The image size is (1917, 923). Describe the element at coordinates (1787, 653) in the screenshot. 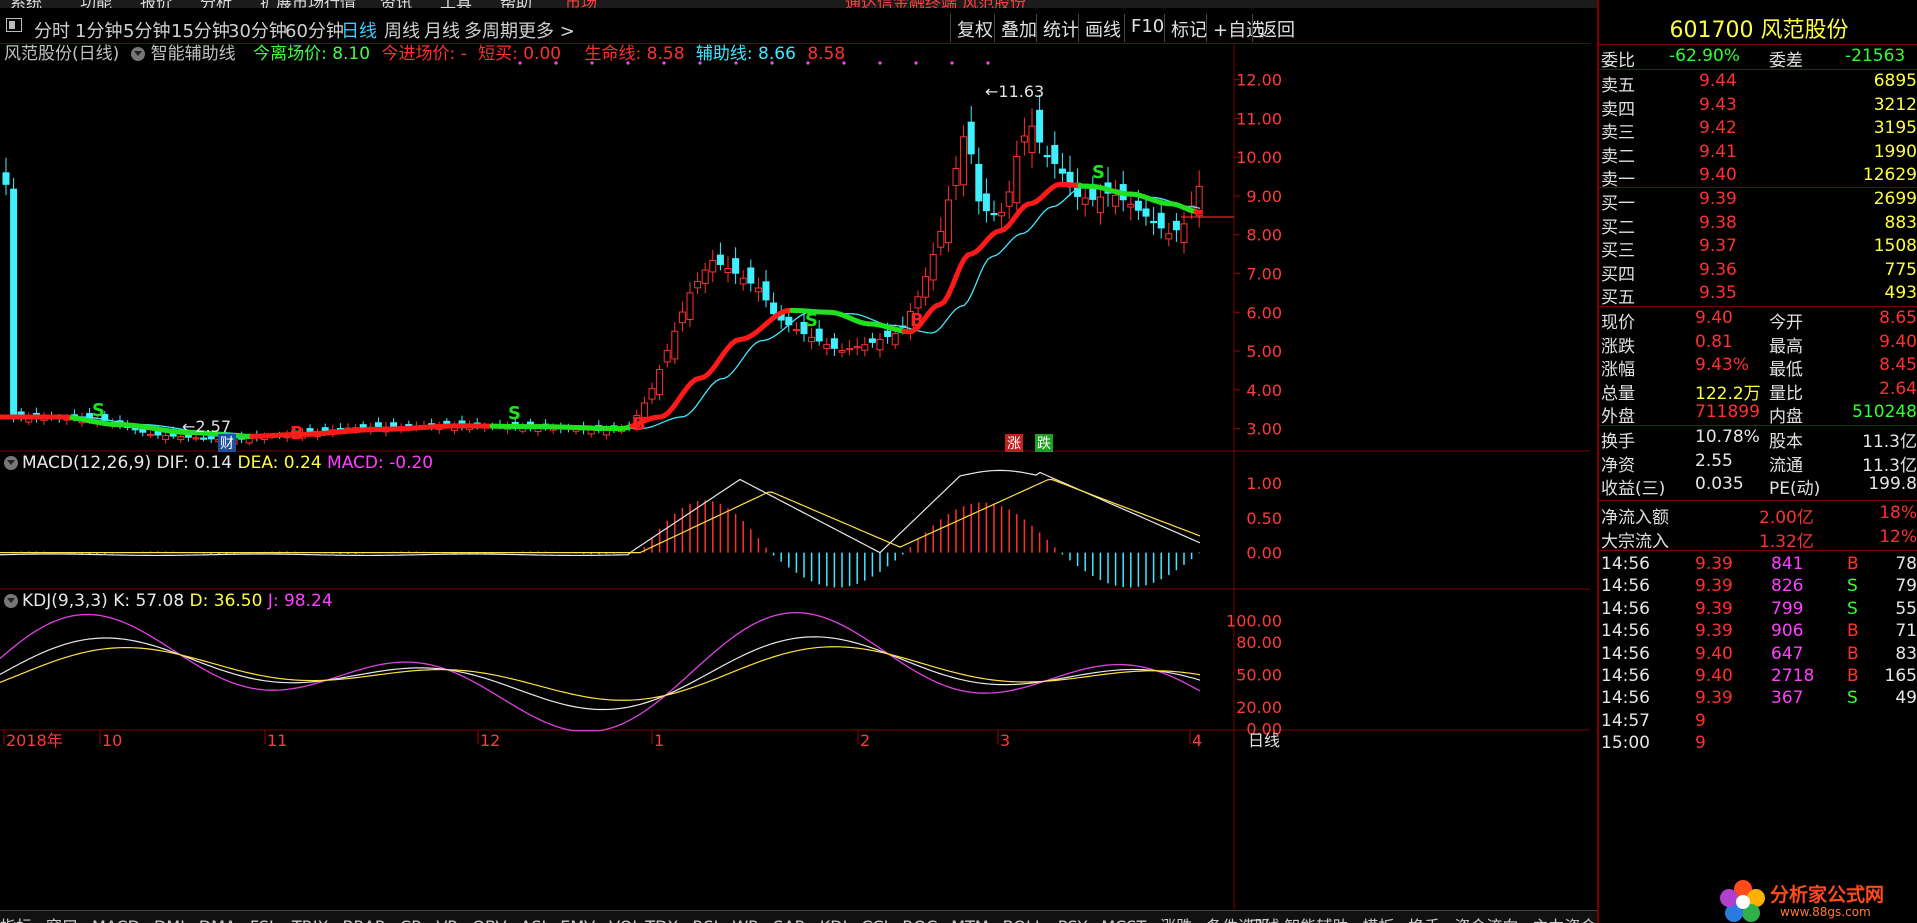

I see `tick-volume: 647` at that location.